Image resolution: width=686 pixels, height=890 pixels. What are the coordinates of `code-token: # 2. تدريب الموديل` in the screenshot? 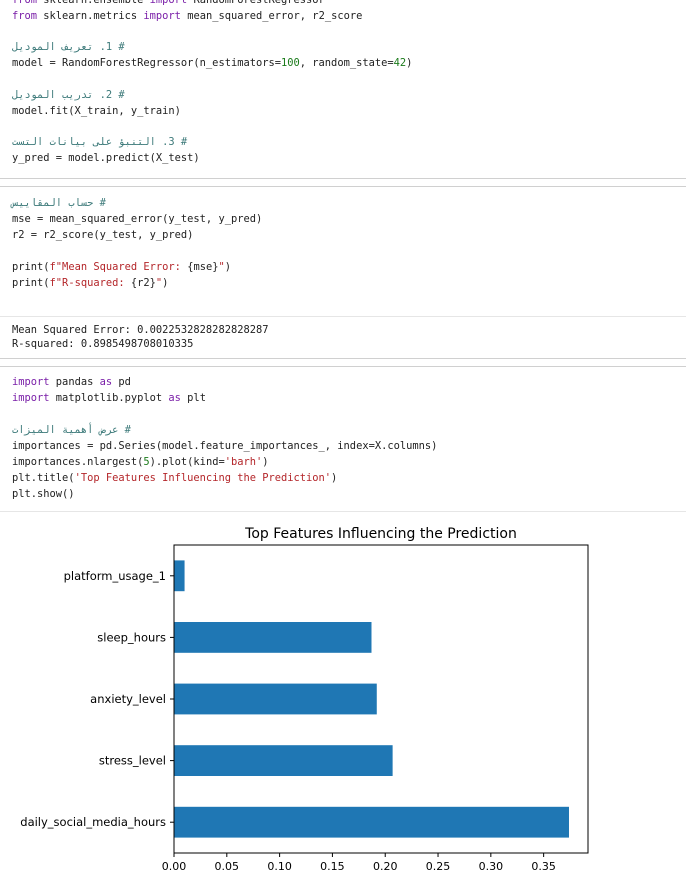 It's located at (68, 94).